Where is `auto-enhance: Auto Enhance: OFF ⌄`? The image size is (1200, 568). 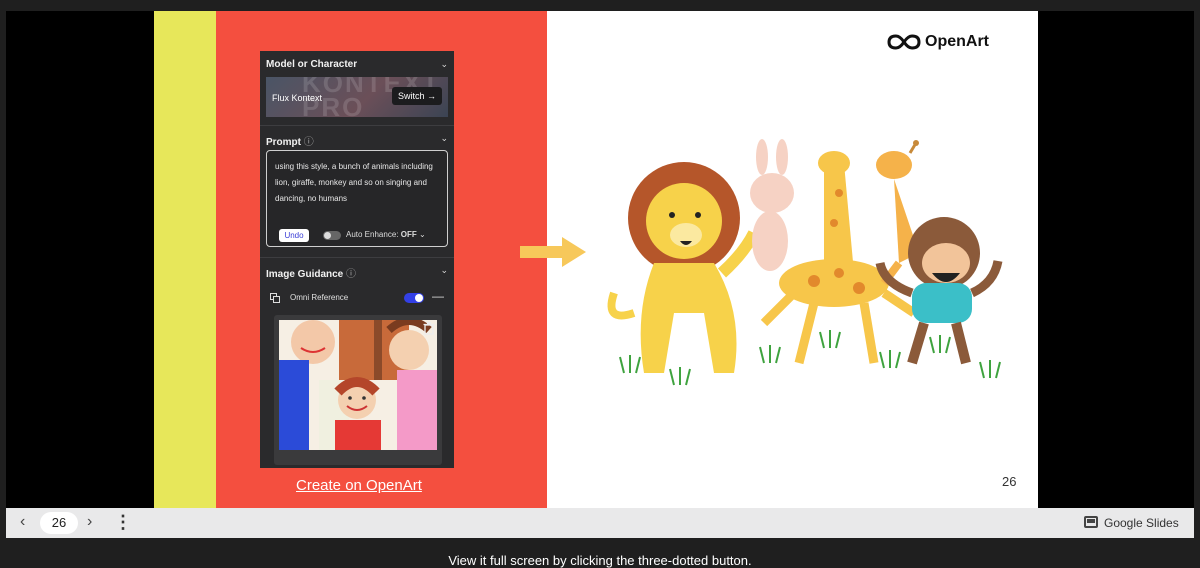 auto-enhance: Auto Enhance: OFF ⌄ is located at coordinates (386, 234).